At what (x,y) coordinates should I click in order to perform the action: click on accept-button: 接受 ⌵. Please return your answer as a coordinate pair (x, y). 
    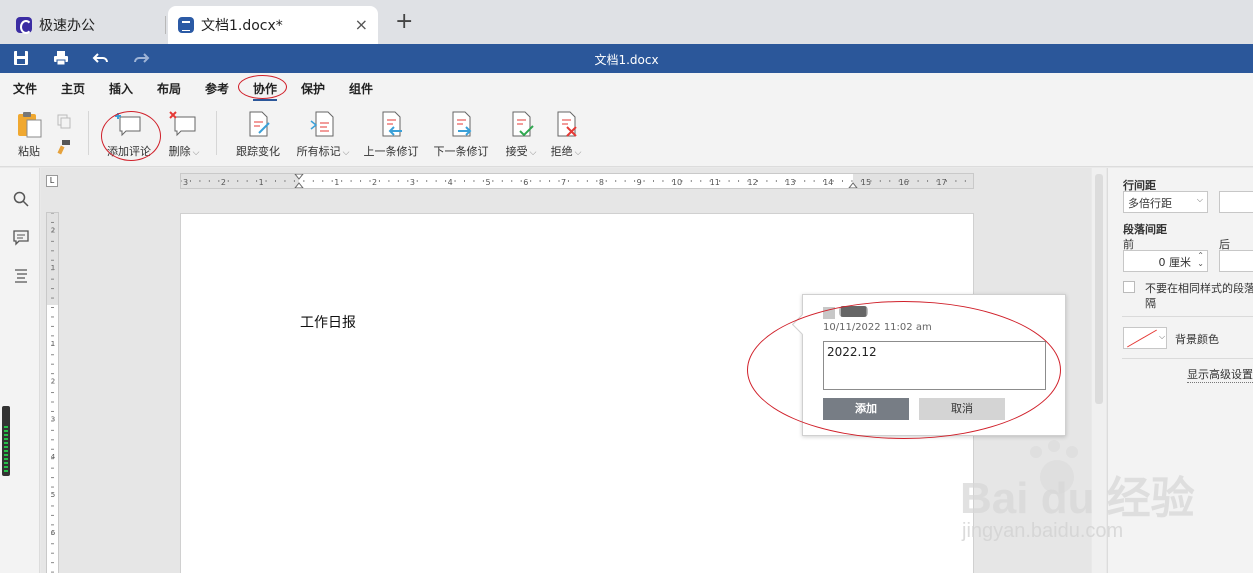
    Looking at the image, I should click on (521, 134).